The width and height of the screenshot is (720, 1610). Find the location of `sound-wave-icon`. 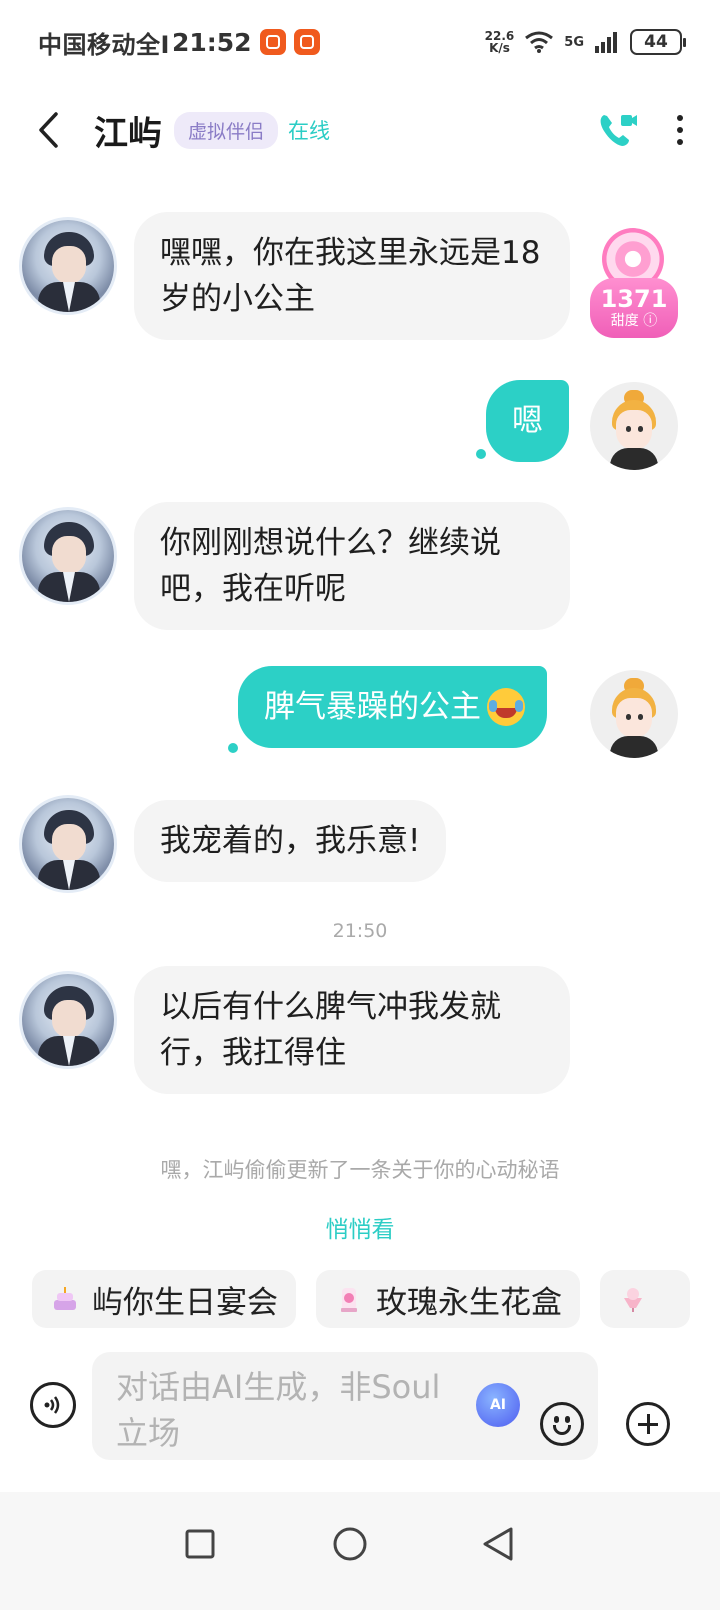

sound-wave-icon is located at coordinates (52, 1405).